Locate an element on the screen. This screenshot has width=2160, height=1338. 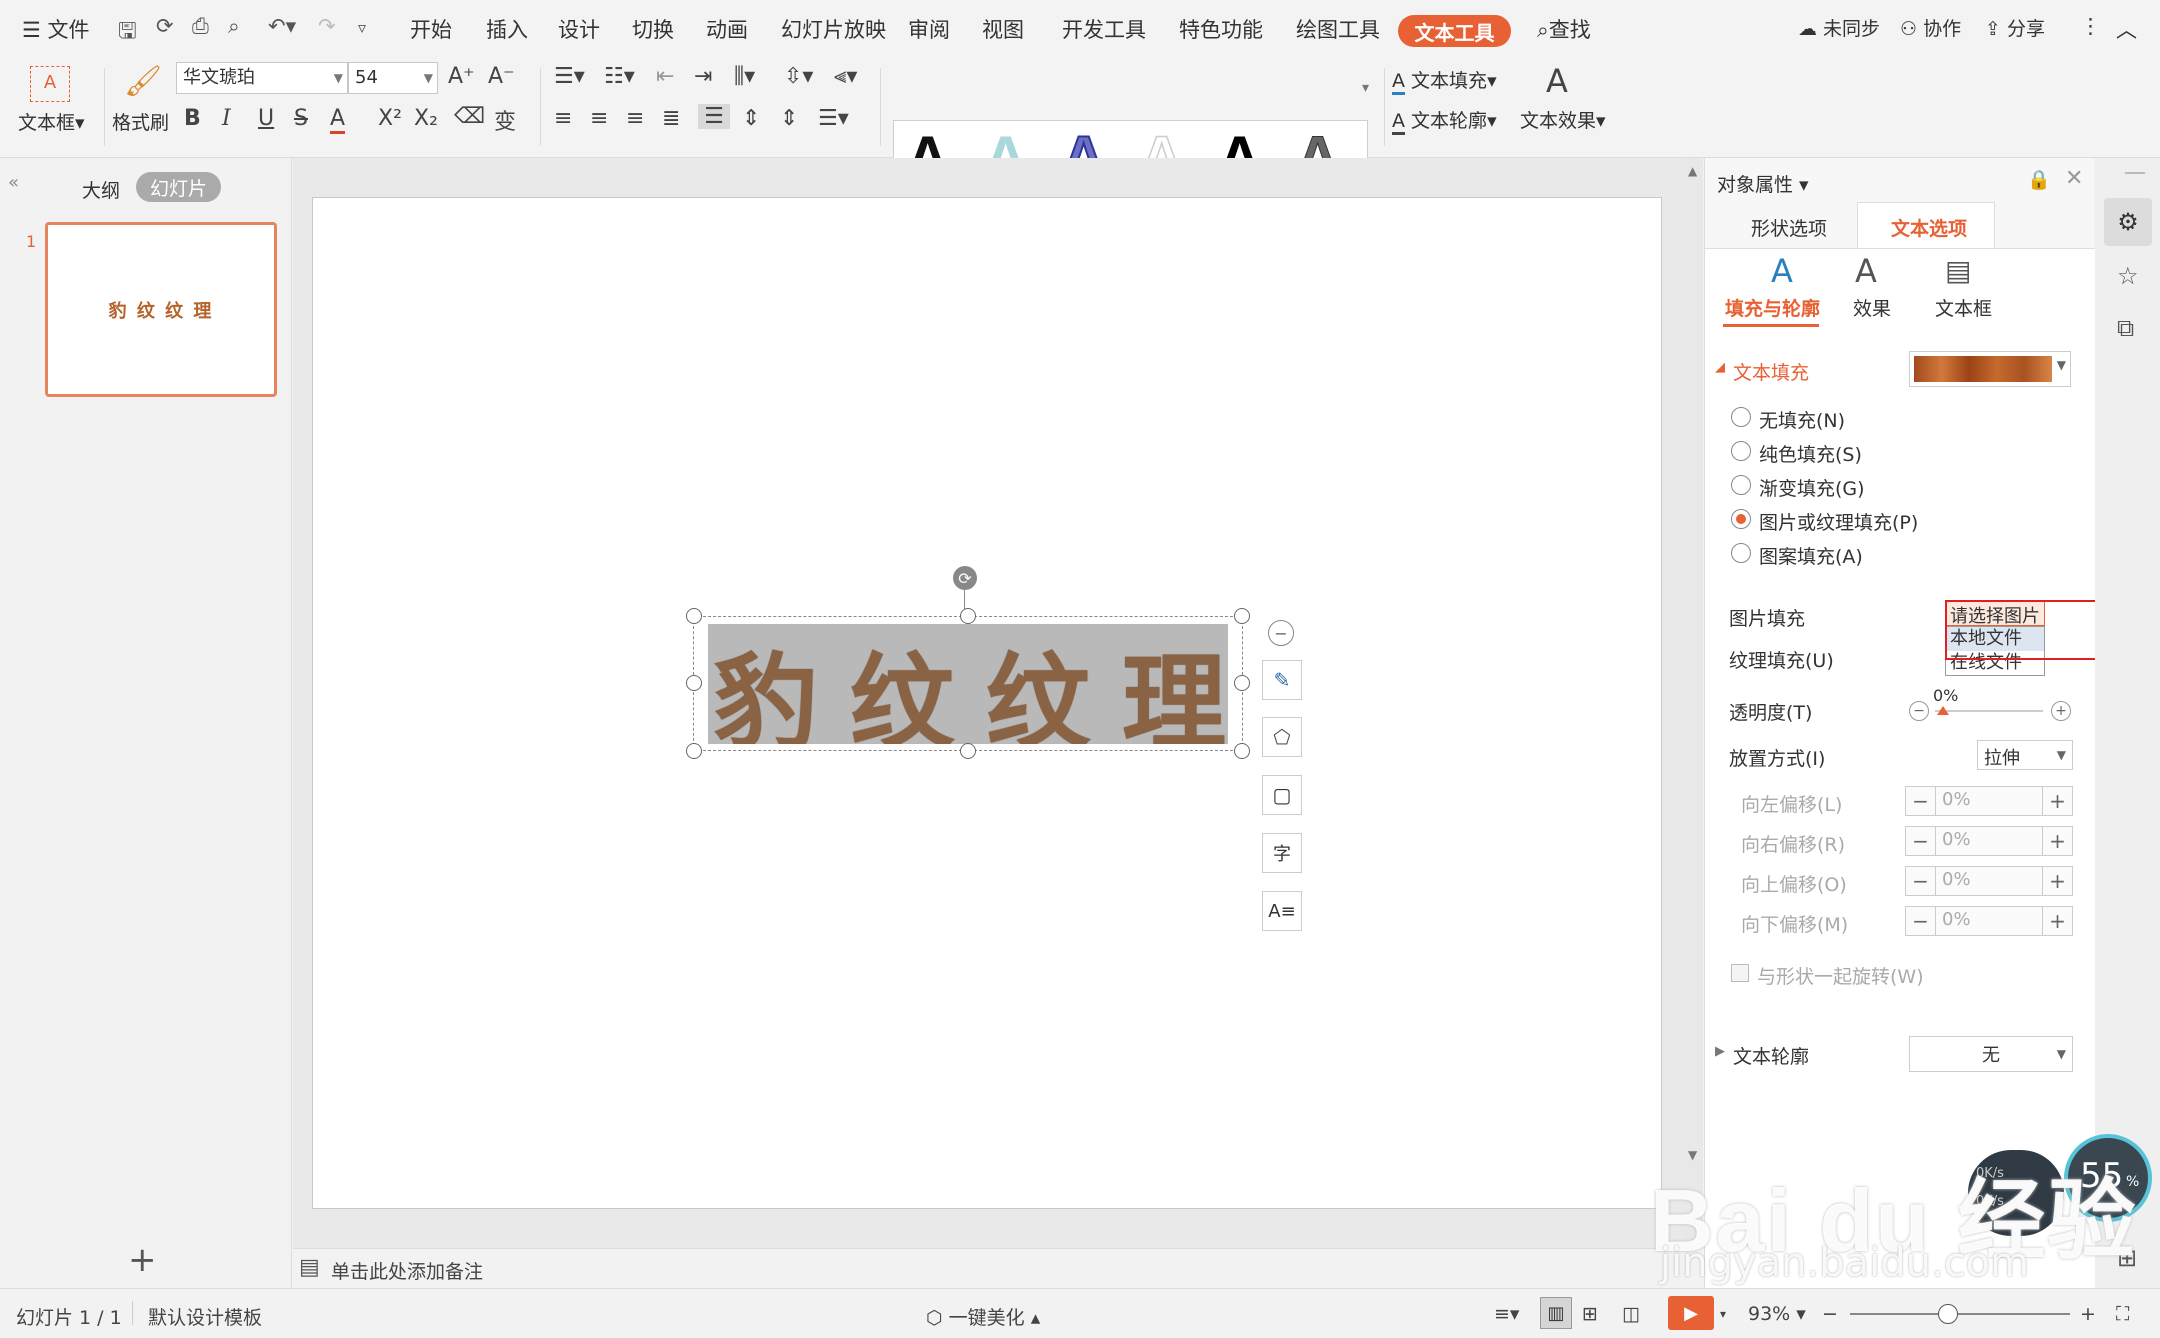
slide-thumbnail: 豹 纹 纹 理 is located at coordinates (161, 309).